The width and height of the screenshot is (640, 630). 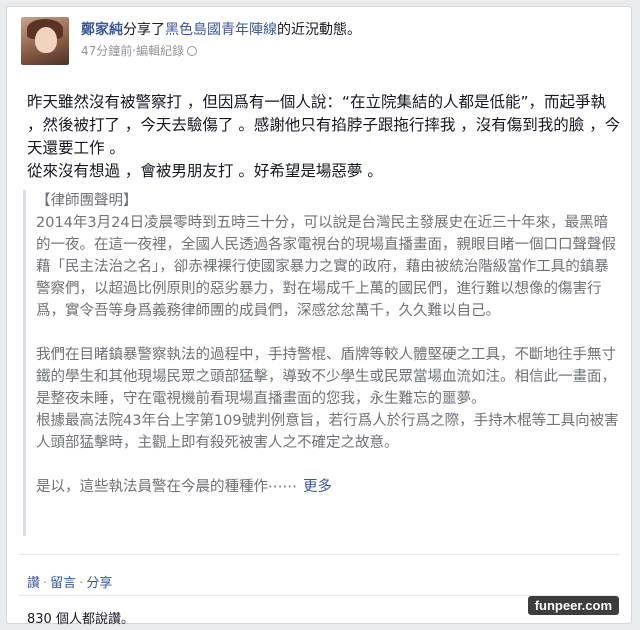 I want to click on avatar-face, so click(x=46, y=40).